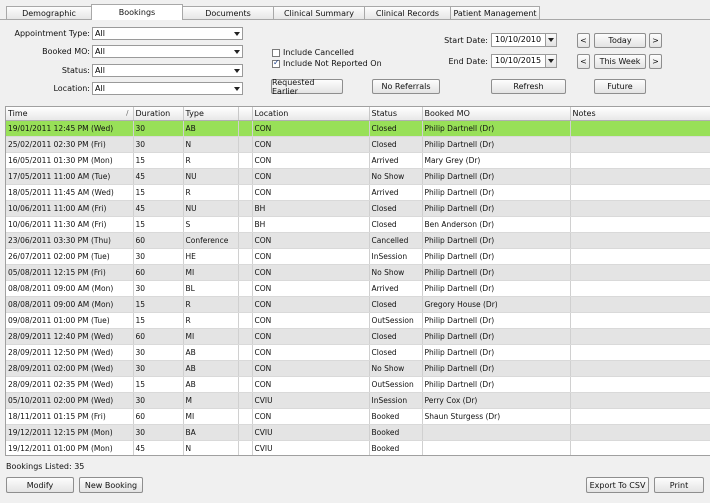  What do you see at coordinates (655, 40) in the screenshot?
I see `next-day-button: >` at bounding box center [655, 40].